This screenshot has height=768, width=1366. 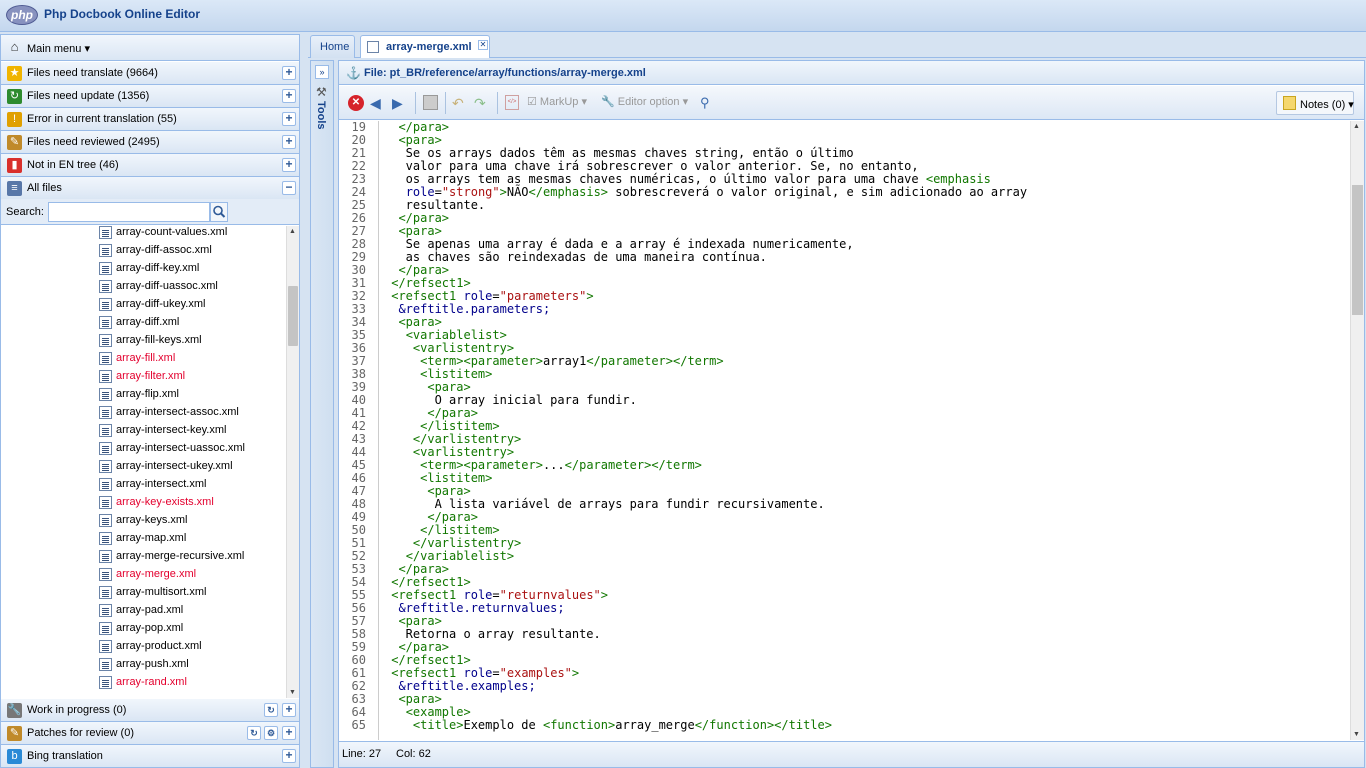 What do you see at coordinates (150, 165) in the screenshot?
I see `section-4: ▮ Not in EN tree (46) +` at bounding box center [150, 165].